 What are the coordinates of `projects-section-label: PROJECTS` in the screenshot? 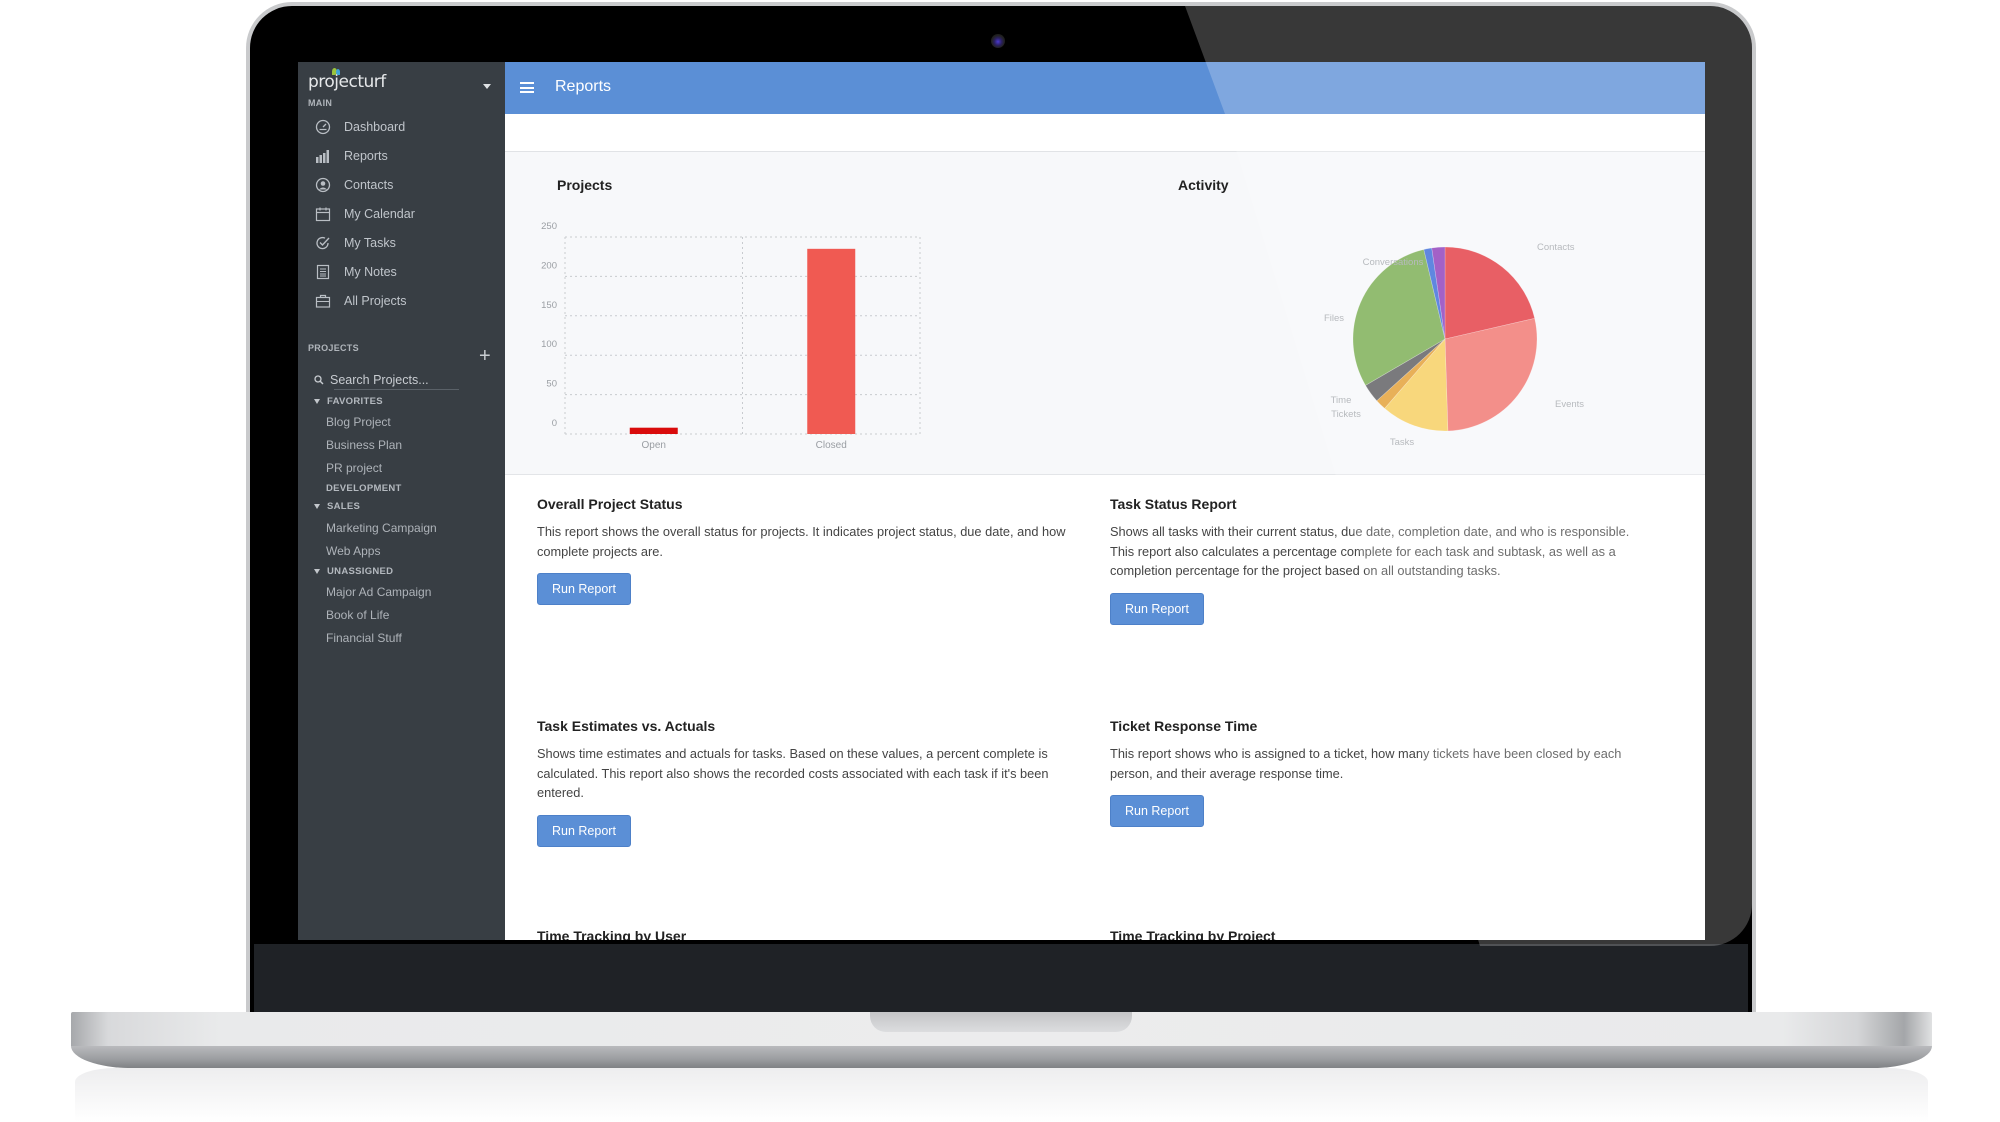 It's located at (333, 348).